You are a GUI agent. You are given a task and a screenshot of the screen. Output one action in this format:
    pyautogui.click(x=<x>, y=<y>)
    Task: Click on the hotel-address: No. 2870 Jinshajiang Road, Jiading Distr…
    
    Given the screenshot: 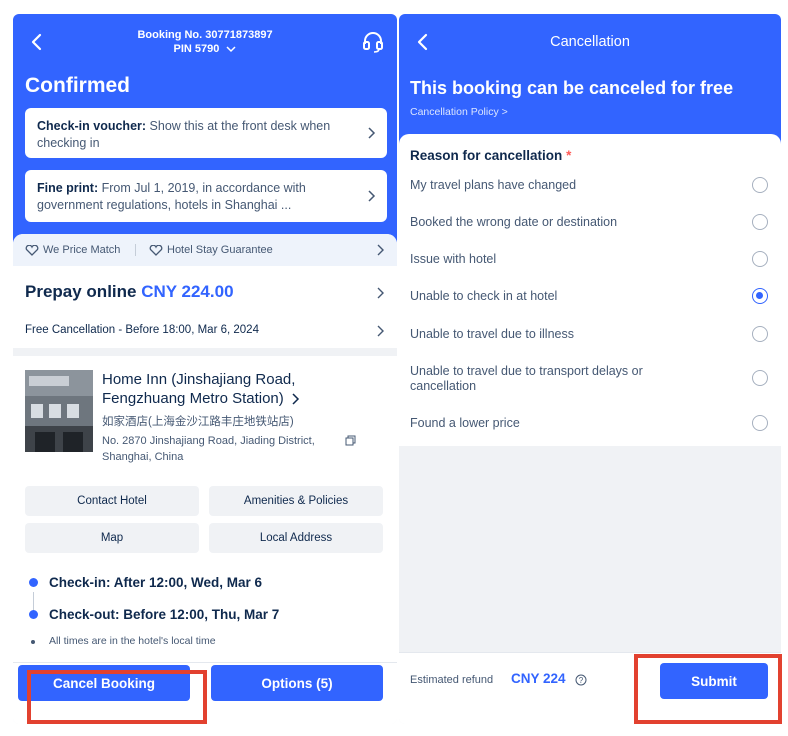 What is the action you would take?
    pyautogui.click(x=208, y=449)
    